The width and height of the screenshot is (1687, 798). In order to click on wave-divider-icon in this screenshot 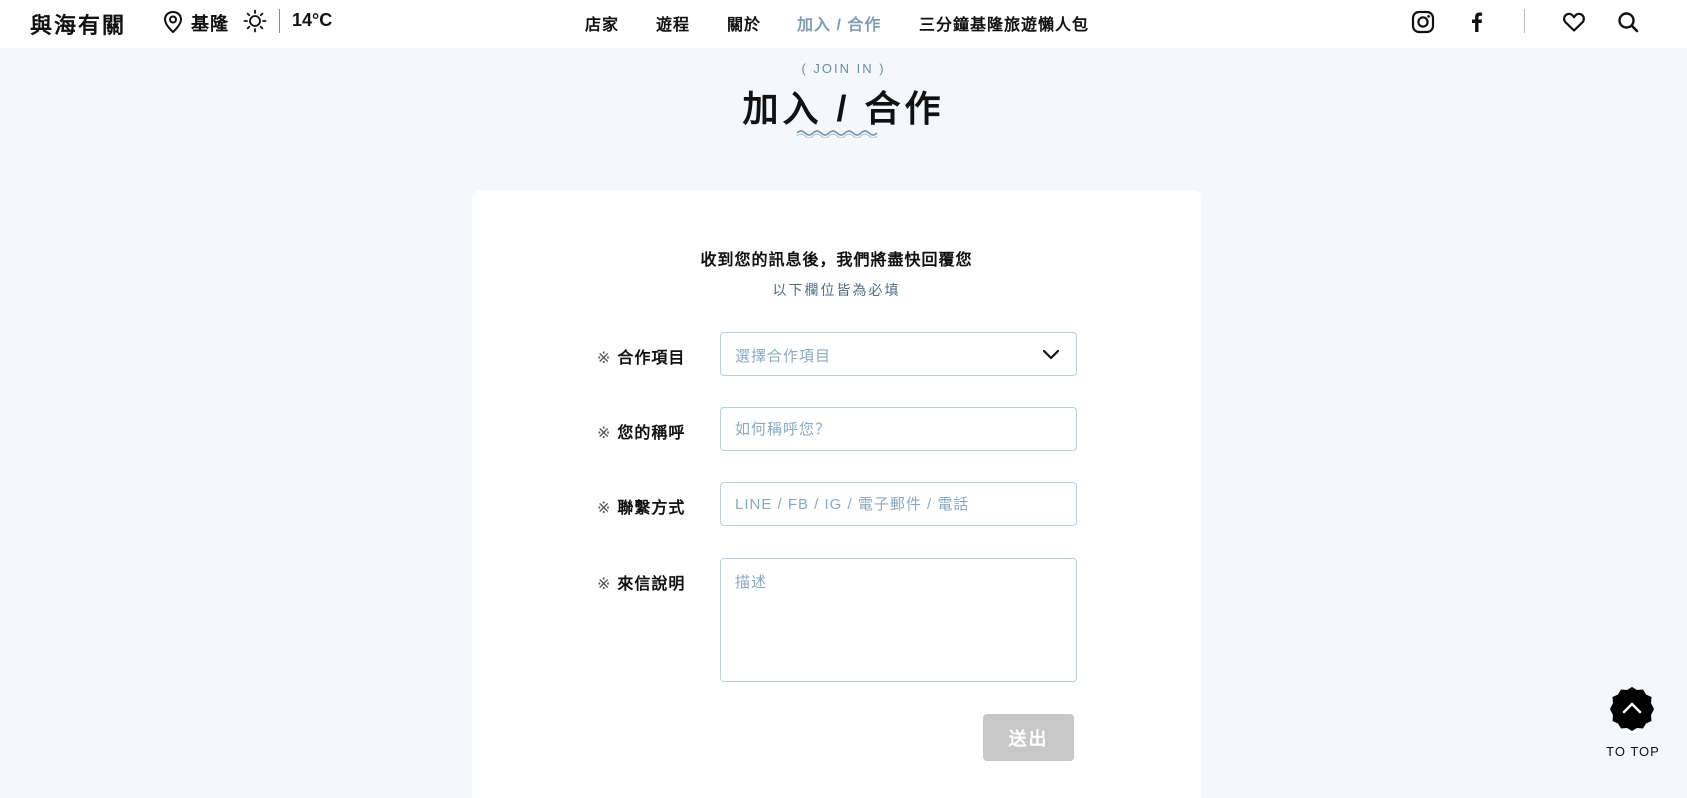, I will do `click(837, 134)`.